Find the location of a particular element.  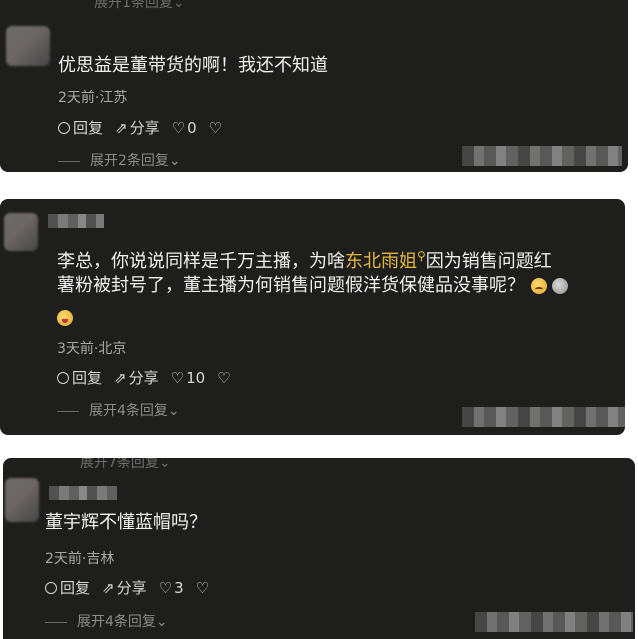

search-icon: ⚲ is located at coordinates (421, 256).